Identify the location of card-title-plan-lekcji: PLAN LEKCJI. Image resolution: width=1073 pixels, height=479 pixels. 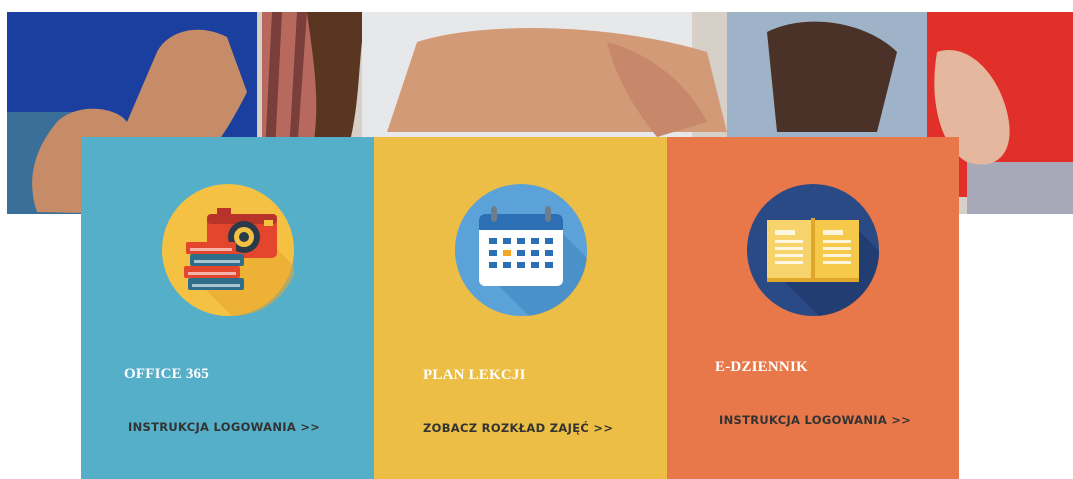
(474, 375).